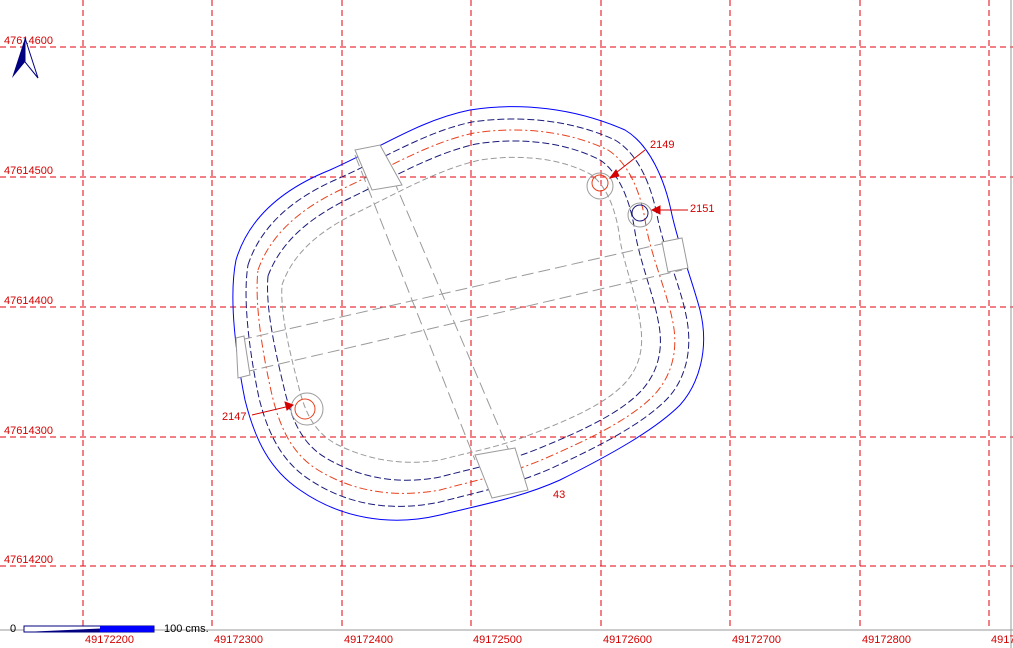 This screenshot has width=1013, height=648. I want to click on leader-2151-head, so click(655, 210).